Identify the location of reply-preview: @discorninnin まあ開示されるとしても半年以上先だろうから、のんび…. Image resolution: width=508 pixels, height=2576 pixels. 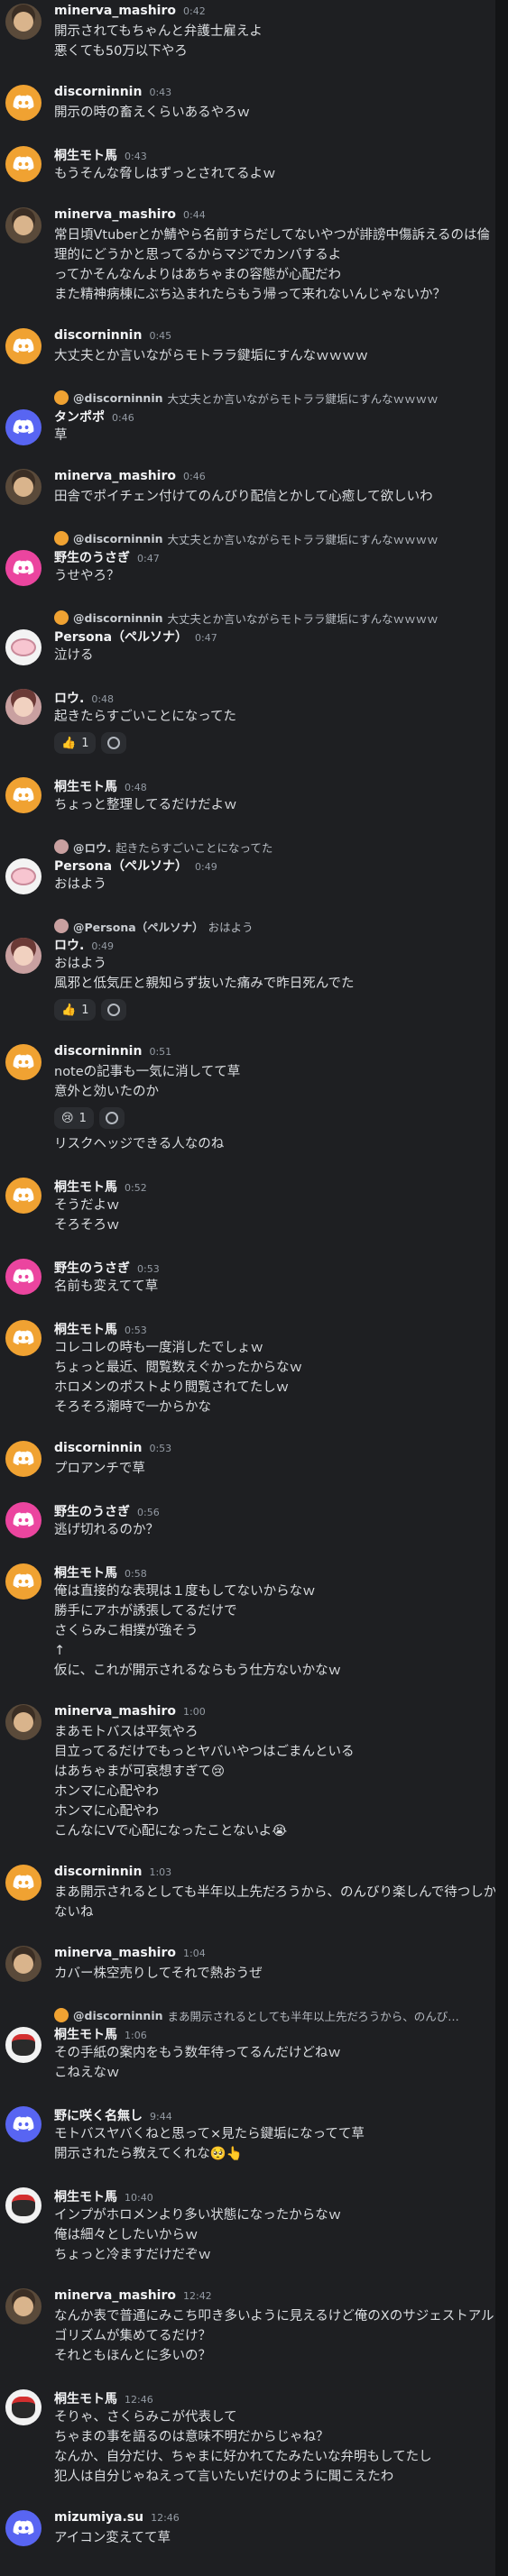
(277, 2015).